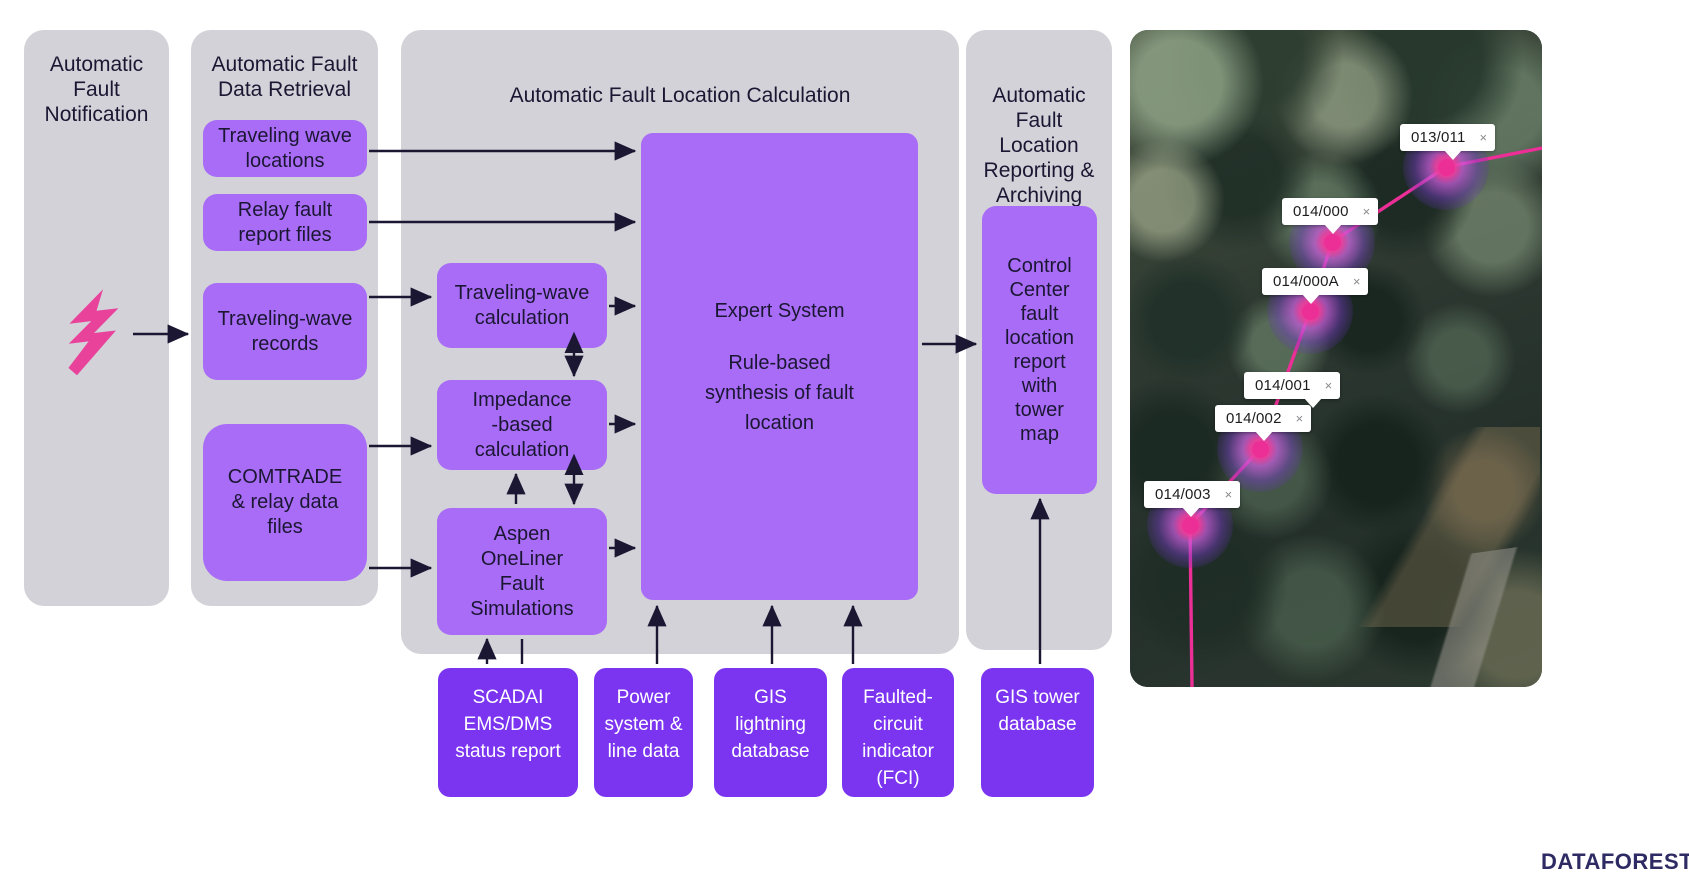 This screenshot has height=892, width=1689. Describe the element at coordinates (643, 732) in the screenshot. I see `source-power-system-line-data: Power system & line data` at that location.